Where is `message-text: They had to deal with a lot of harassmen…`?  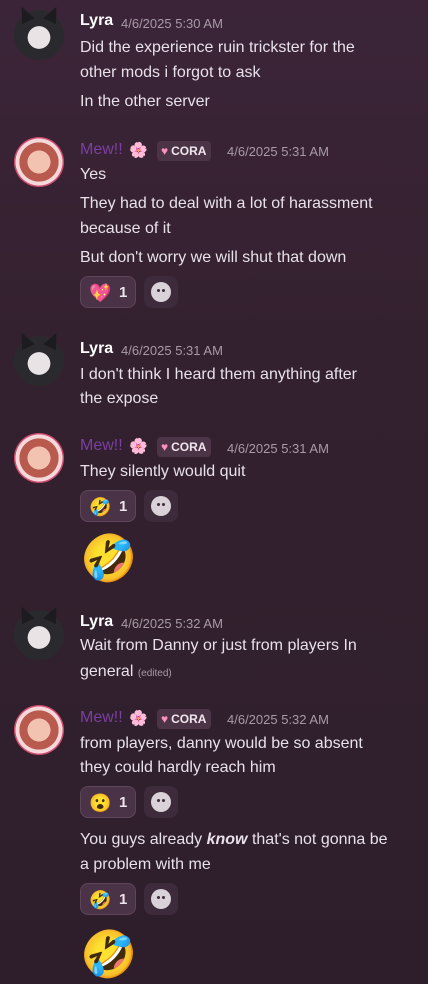
message-text: They had to deal with a lot of harassmen… is located at coordinates (226, 203).